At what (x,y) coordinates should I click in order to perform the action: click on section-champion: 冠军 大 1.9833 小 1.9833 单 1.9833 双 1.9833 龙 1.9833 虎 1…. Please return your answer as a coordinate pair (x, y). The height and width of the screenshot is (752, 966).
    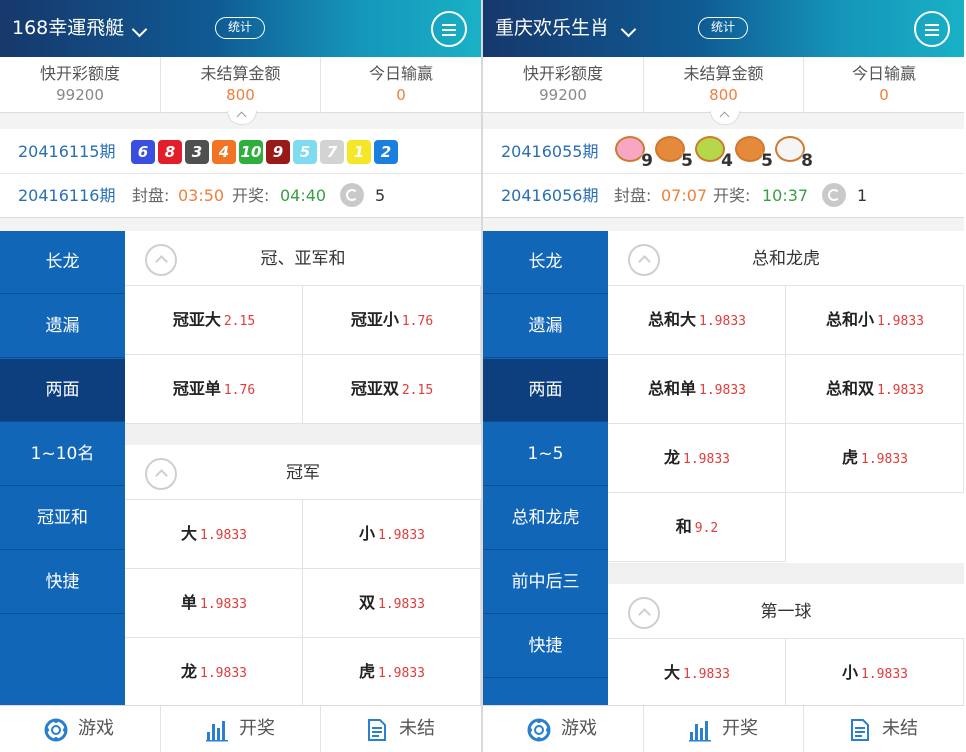
    Looking at the image, I should click on (303, 575).